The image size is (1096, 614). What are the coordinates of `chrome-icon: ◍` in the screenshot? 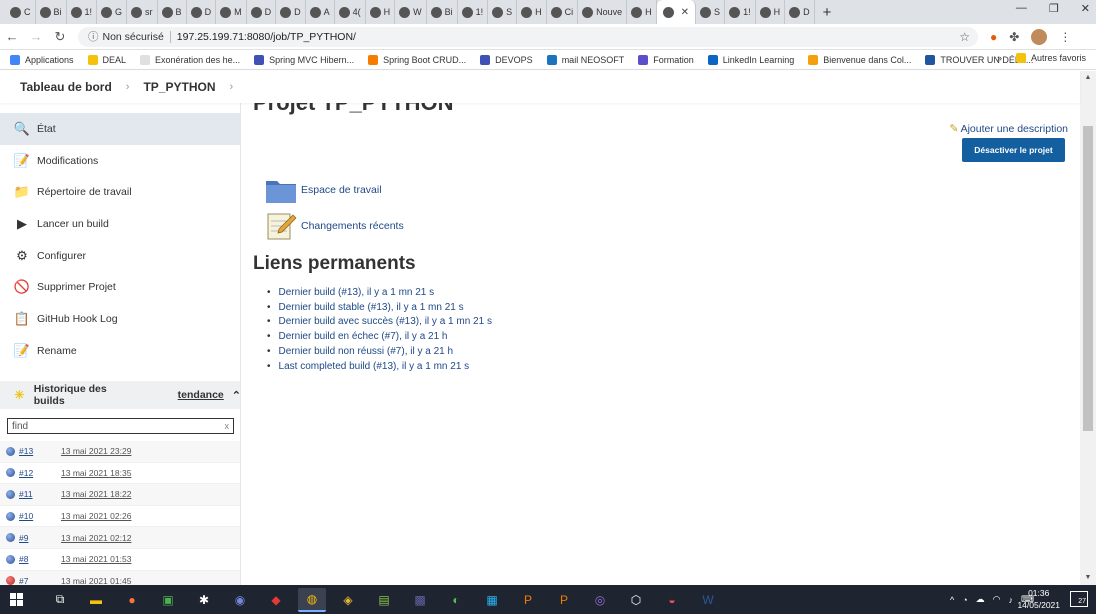 It's located at (312, 599).